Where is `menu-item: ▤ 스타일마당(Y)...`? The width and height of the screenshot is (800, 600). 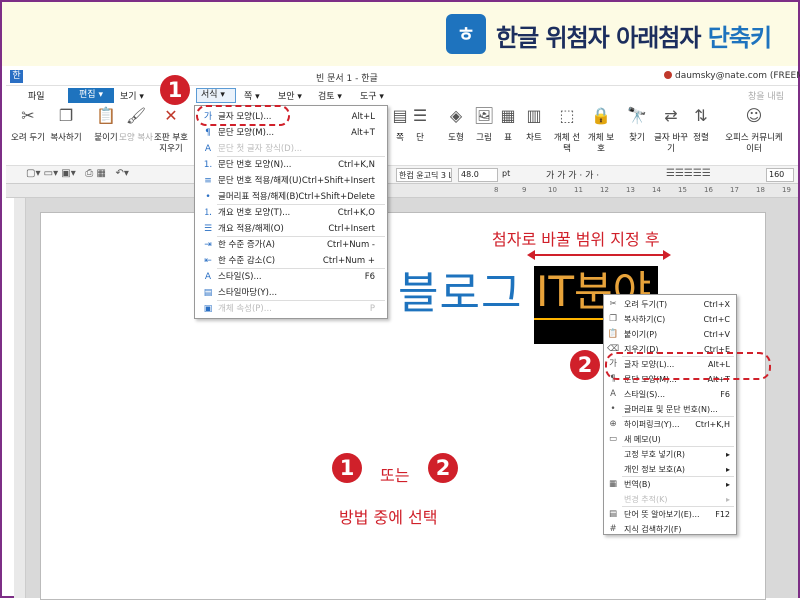 menu-item: ▤ 스타일마당(Y)... is located at coordinates (291, 293).